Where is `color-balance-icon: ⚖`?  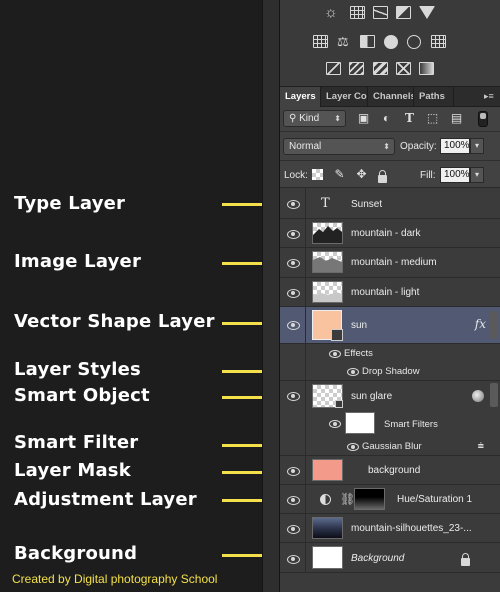
color-balance-icon: ⚖ is located at coordinates (344, 41).